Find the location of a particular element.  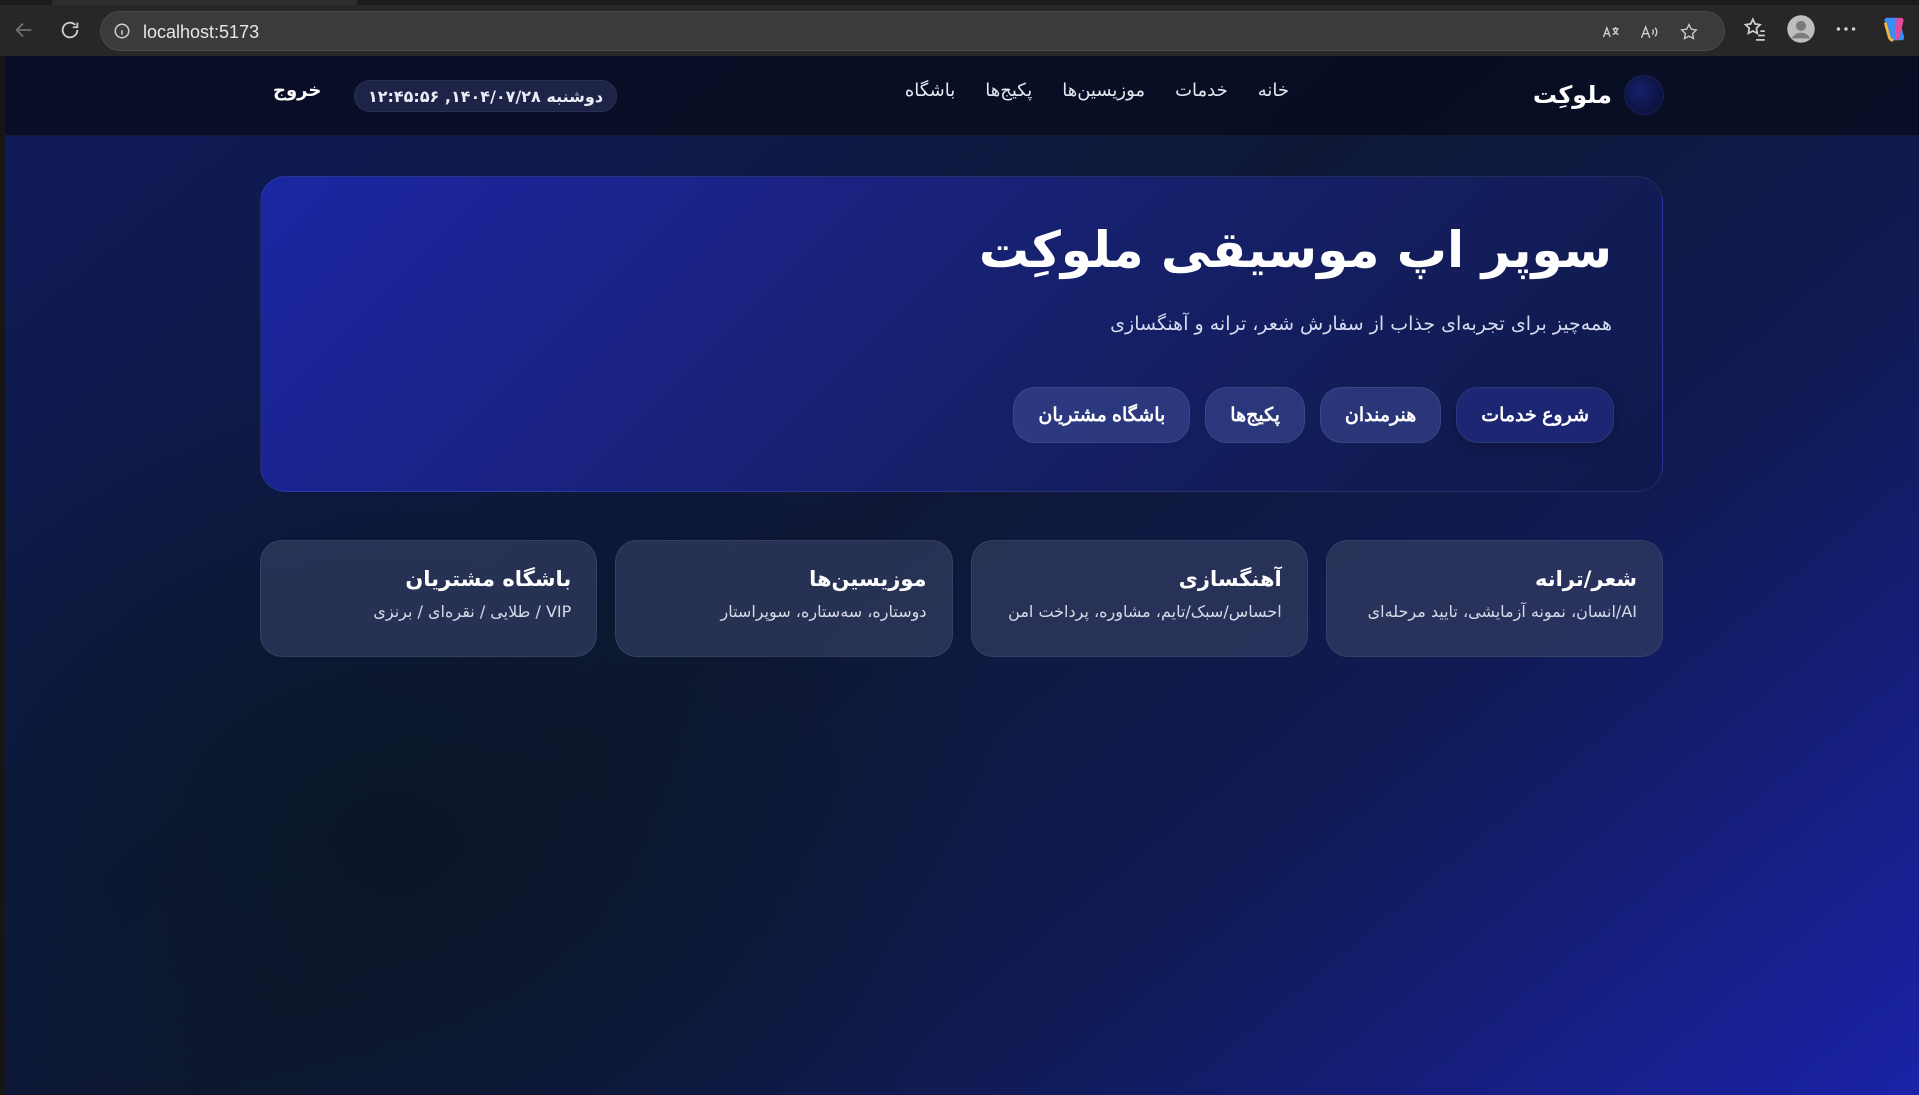

favorites-icon is located at coordinates (1755, 29).